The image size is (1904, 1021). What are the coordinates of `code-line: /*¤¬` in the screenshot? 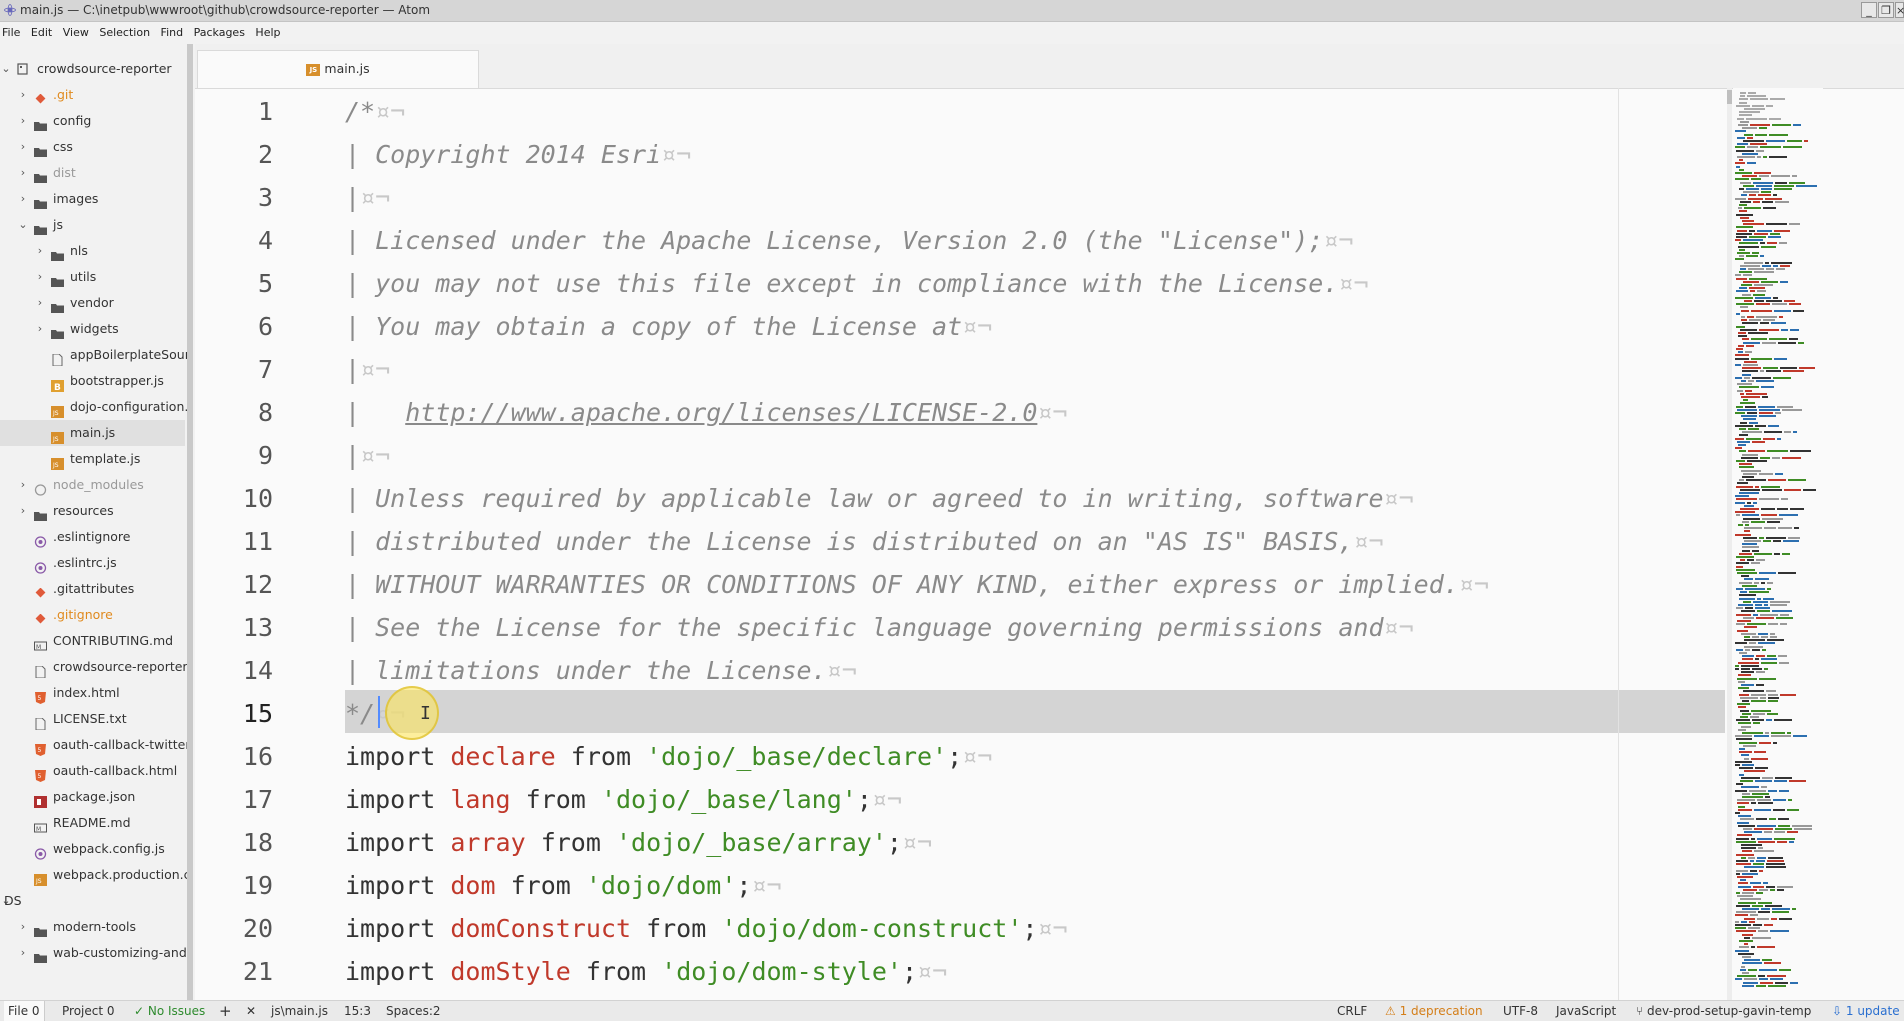 It's located at (375, 111).